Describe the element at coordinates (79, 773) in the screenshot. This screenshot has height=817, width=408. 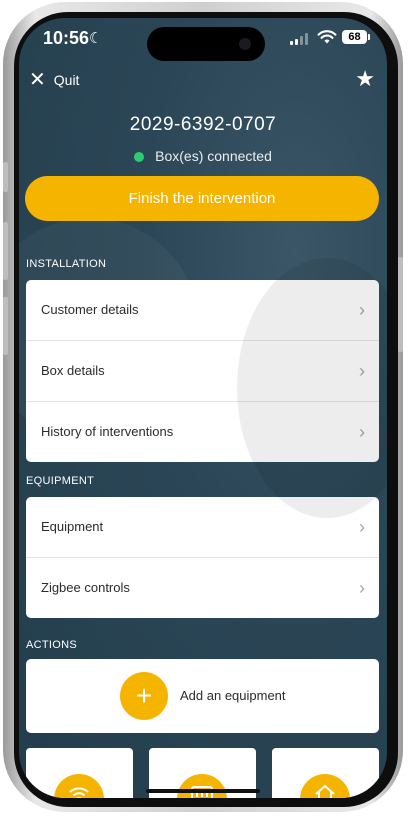
I see `action-tile-wifi` at that location.